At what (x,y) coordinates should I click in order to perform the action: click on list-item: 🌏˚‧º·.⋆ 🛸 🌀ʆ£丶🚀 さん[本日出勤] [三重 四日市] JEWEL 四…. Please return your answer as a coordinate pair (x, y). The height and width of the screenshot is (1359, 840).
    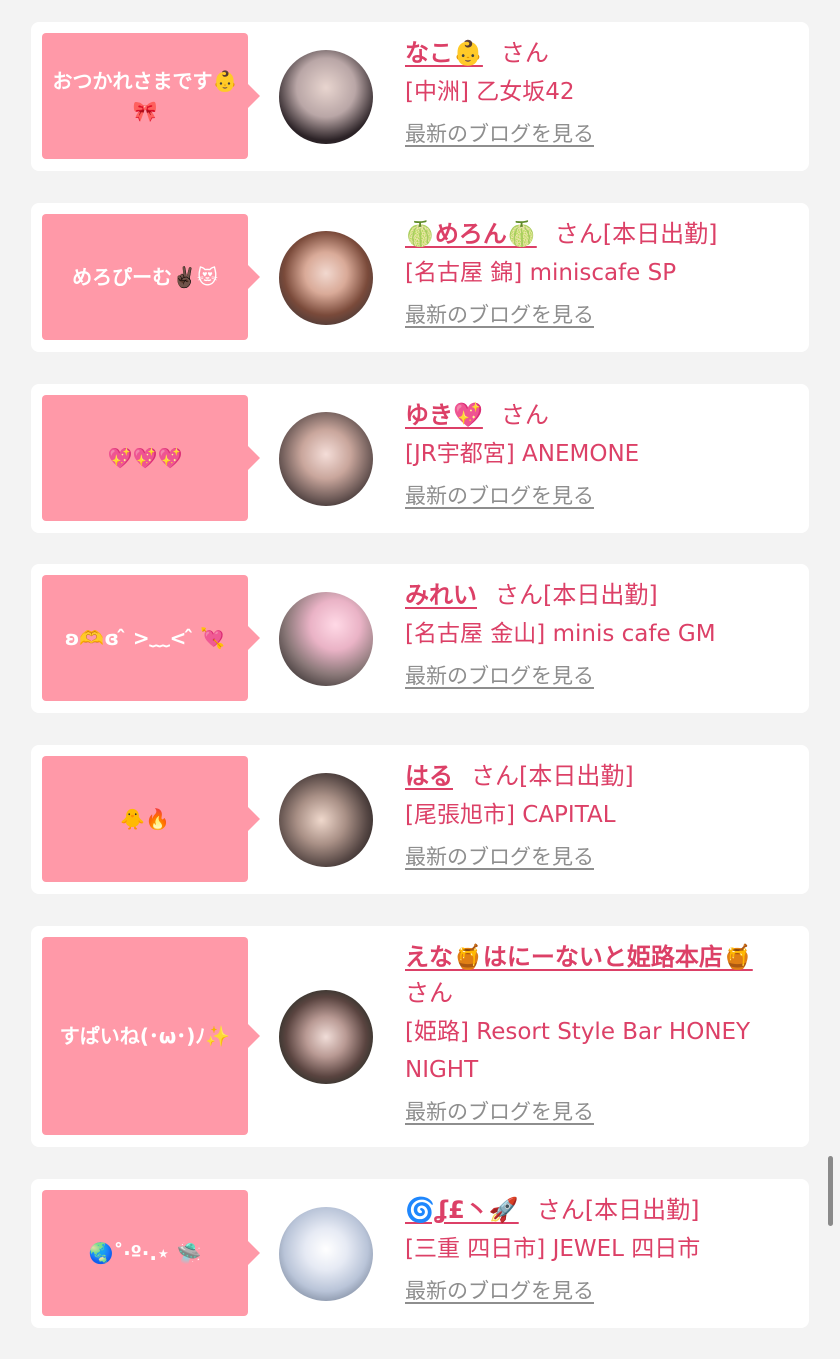
    Looking at the image, I should click on (420, 1253).